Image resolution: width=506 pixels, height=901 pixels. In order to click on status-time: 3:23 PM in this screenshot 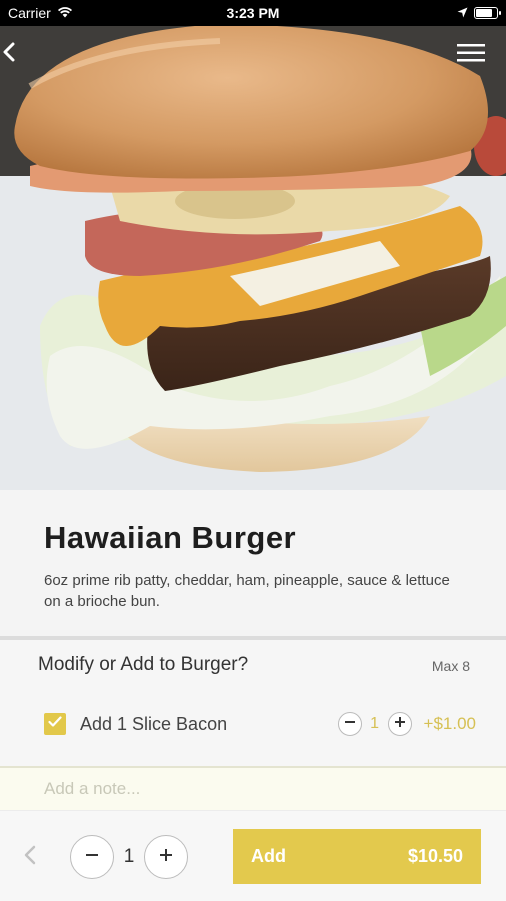, I will do `click(253, 13)`.